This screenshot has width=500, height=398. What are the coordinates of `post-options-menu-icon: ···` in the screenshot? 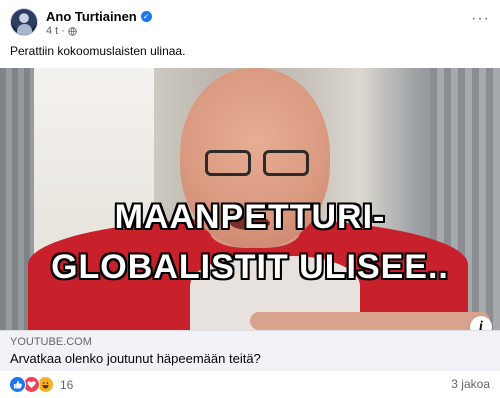 It's located at (480, 19).